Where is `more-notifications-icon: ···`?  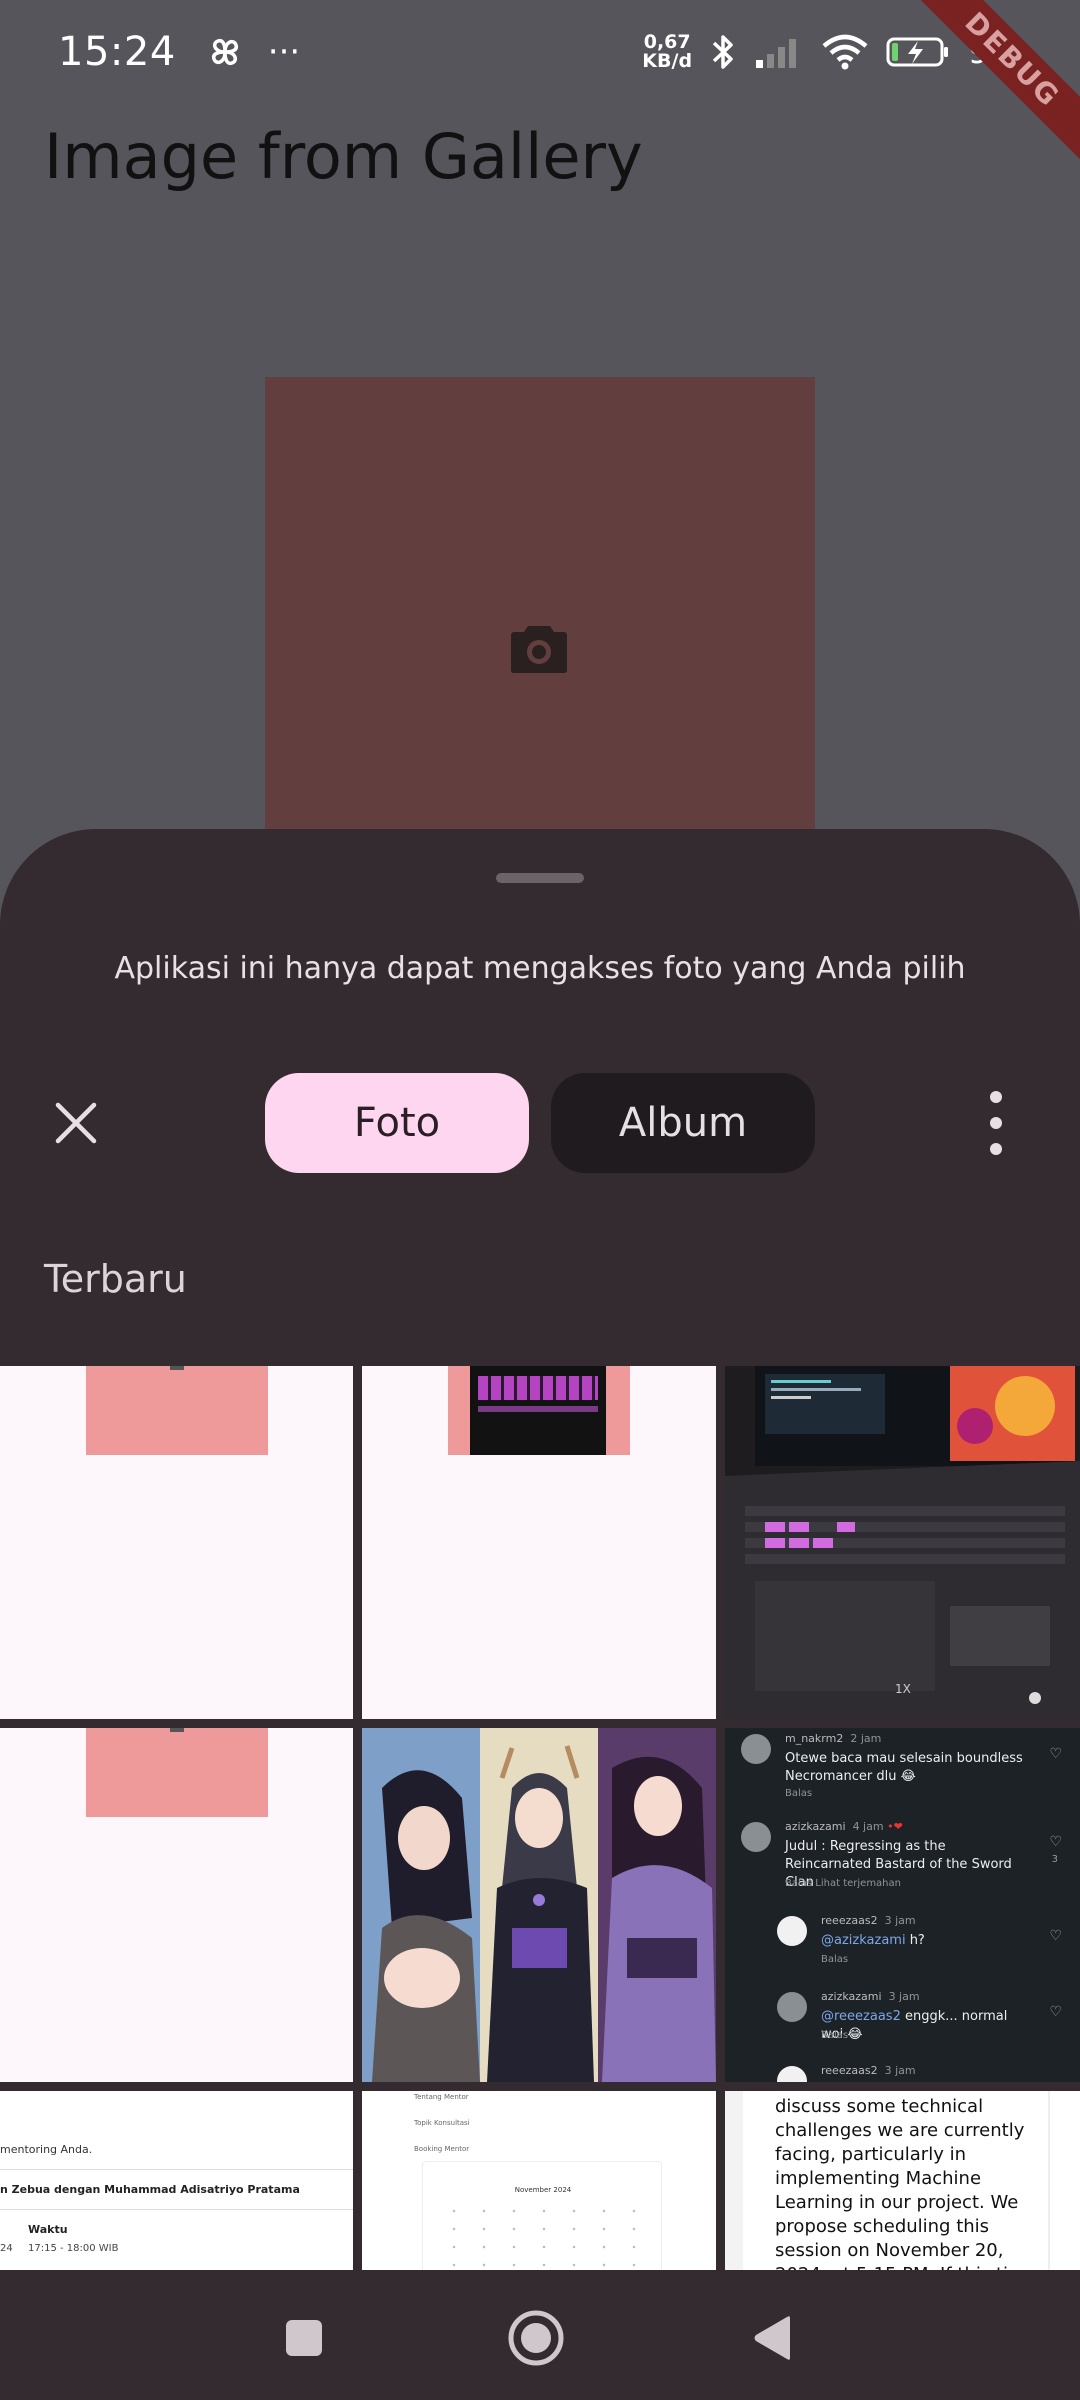 more-notifications-icon: ··· is located at coordinates (284, 52).